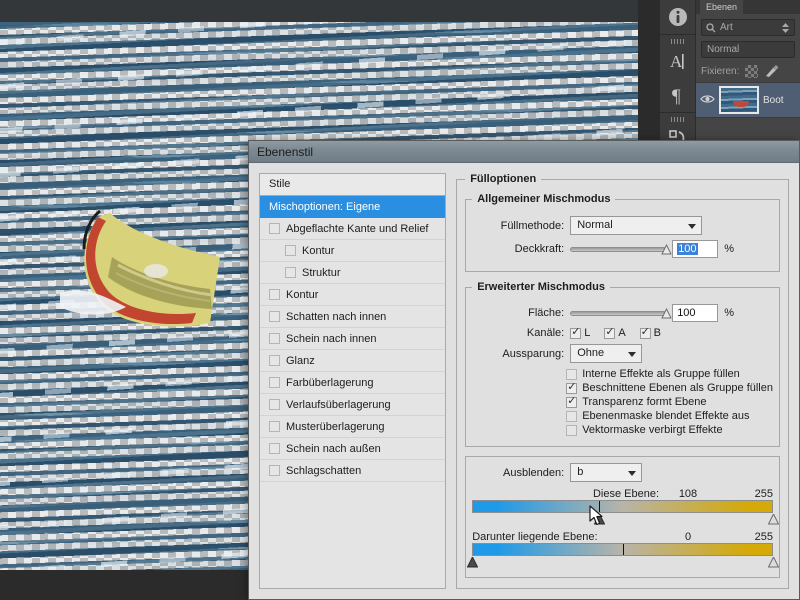 The height and width of the screenshot is (600, 800). What do you see at coordinates (678, 61) in the screenshot?
I see `character-panel-icon: A` at bounding box center [678, 61].